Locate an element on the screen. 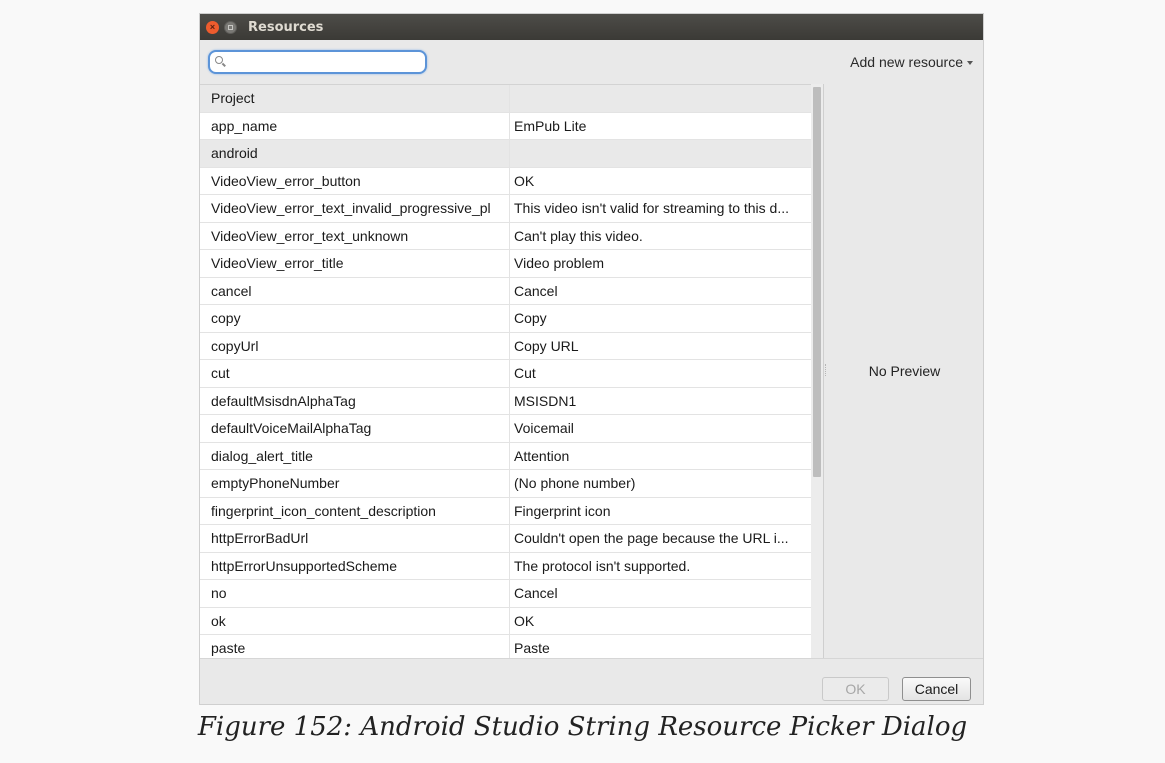 The width and height of the screenshot is (1165, 763). resource-value: Copy is located at coordinates (530, 318).